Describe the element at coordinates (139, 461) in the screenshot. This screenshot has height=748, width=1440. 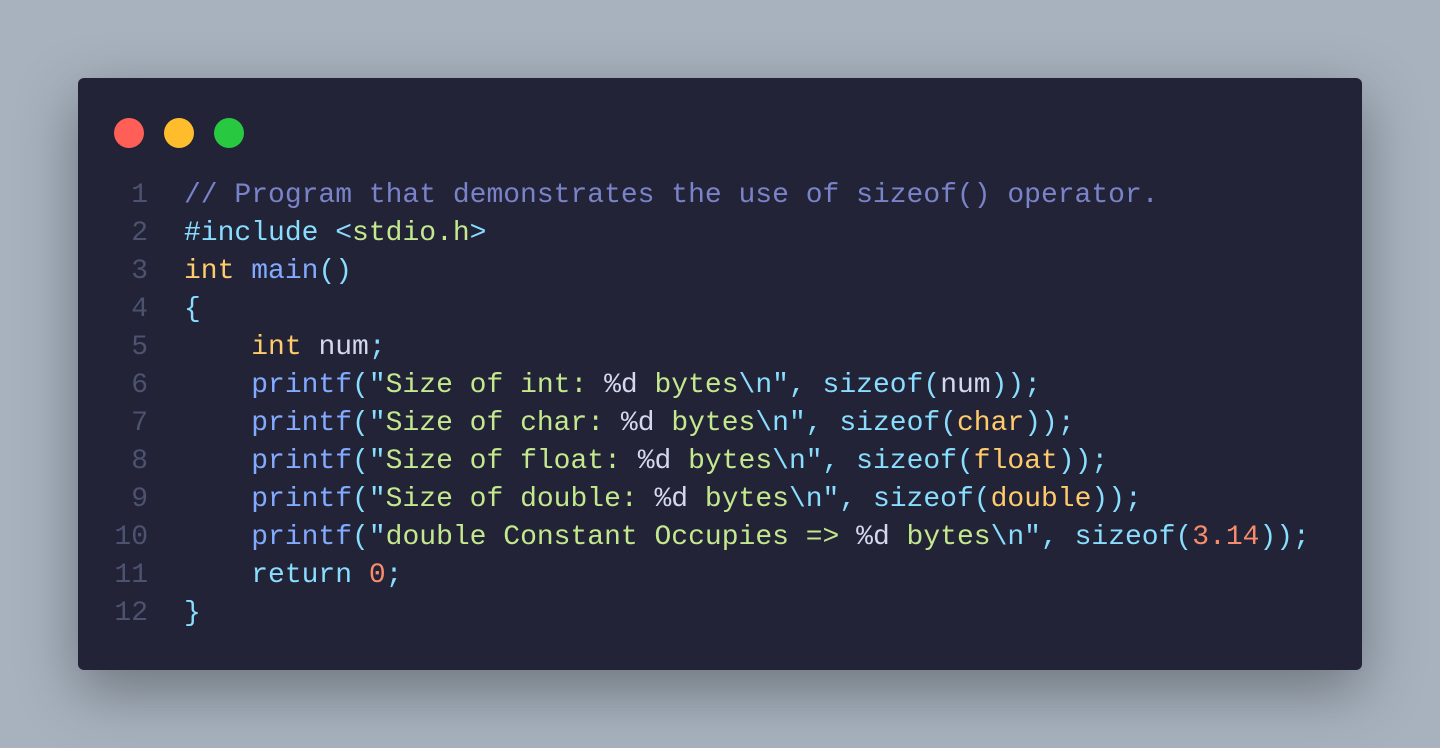
I see `line-number: 8` at that location.